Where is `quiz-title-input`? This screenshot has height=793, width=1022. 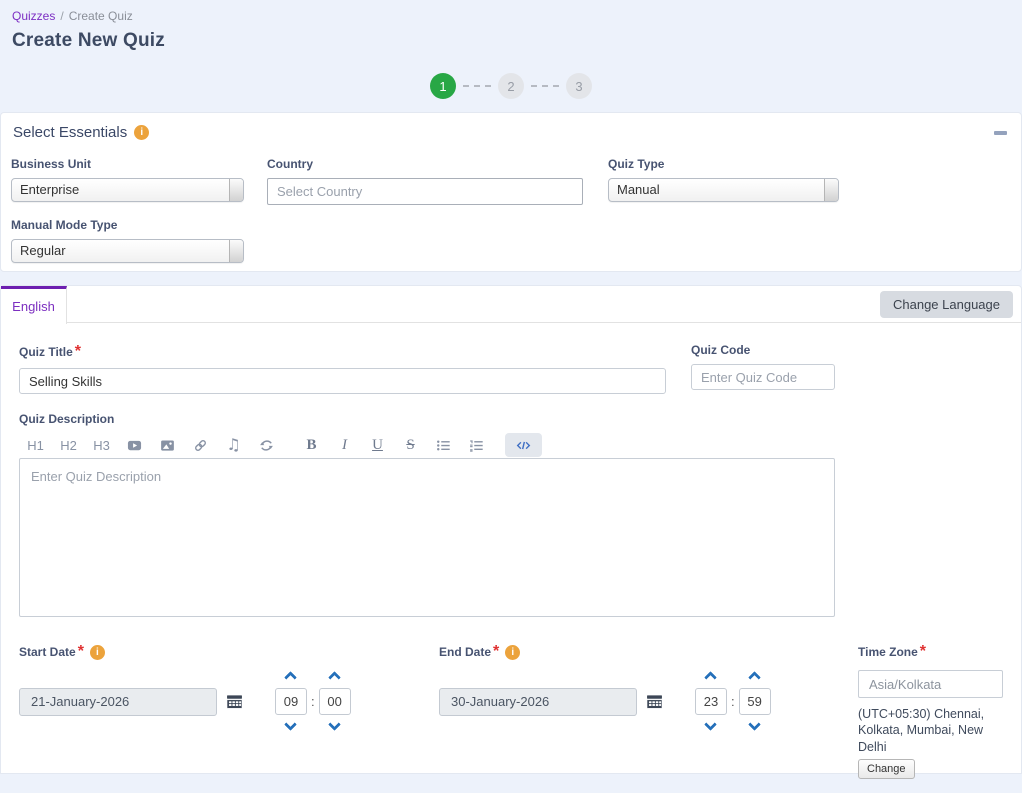
quiz-title-input is located at coordinates (342, 381).